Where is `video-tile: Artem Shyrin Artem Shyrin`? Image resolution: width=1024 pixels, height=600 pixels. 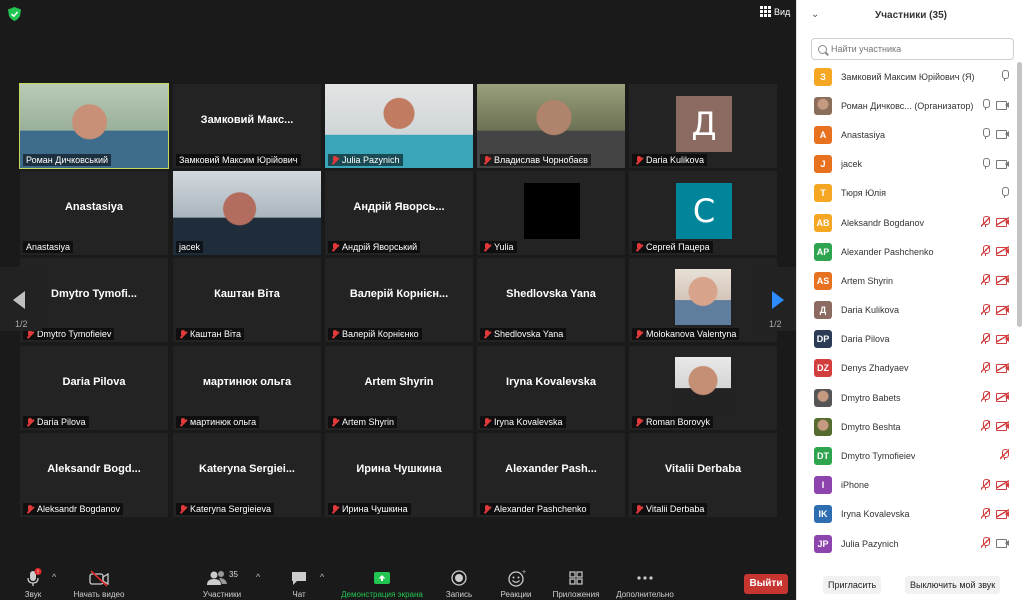 video-tile: Artem Shyrin Artem Shyrin is located at coordinates (399, 388).